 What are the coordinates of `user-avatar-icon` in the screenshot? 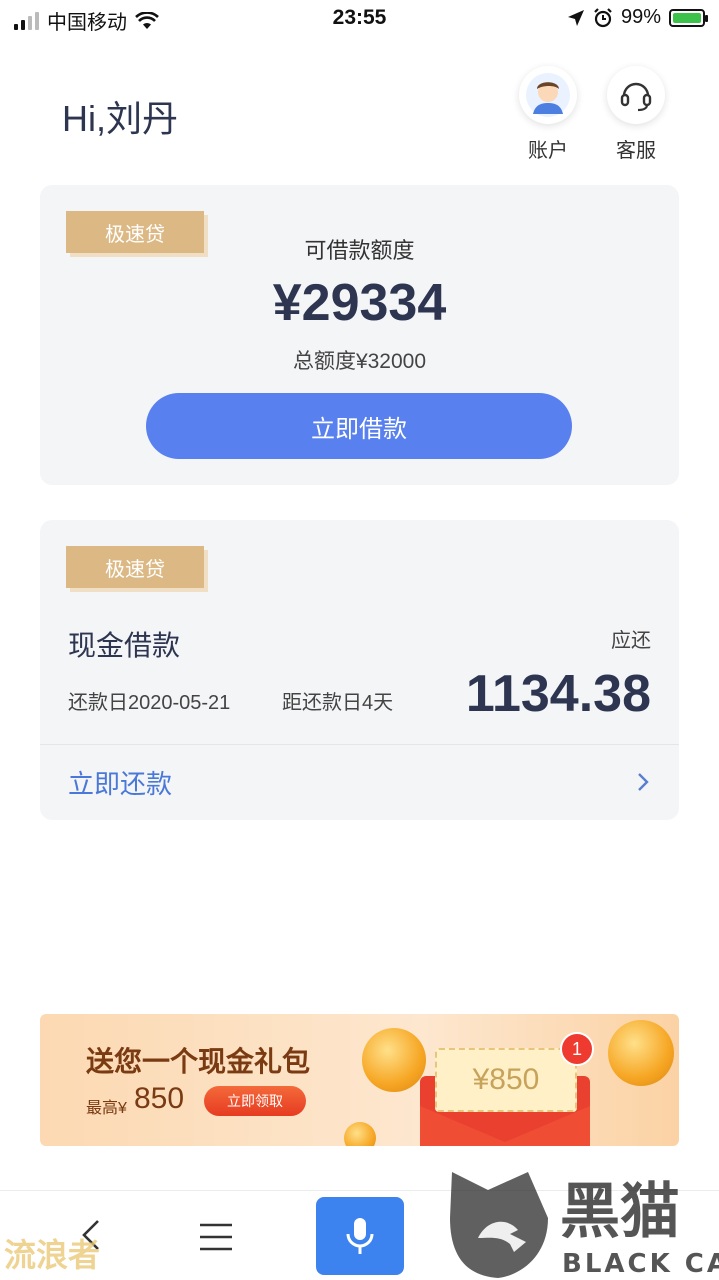 It's located at (548, 95).